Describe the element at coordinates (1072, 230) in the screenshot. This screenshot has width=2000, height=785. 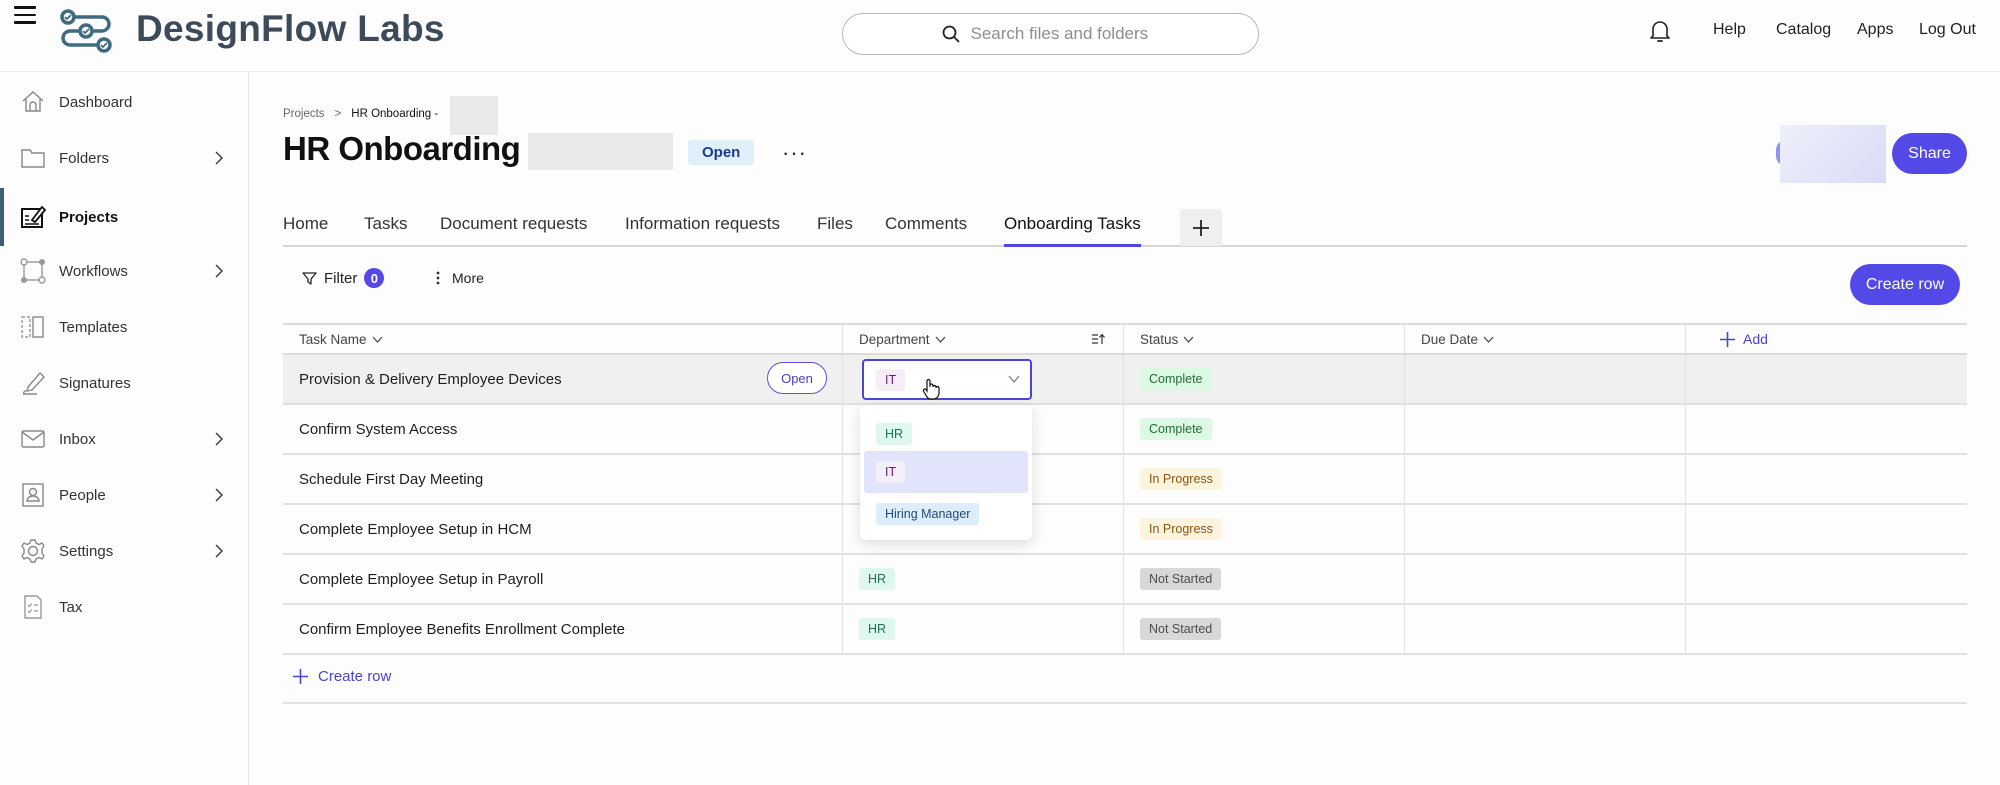
I see `tab-onboarding-tasks: Onboarding Tasks` at that location.